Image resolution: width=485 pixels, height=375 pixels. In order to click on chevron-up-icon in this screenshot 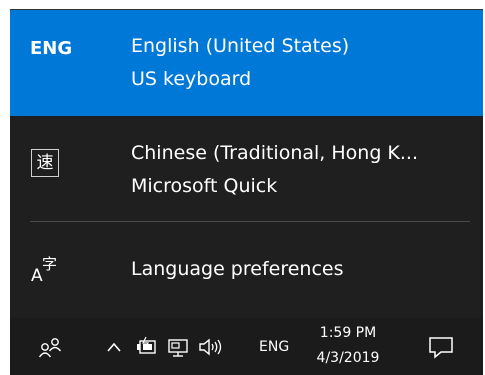, I will do `click(114, 347)`.